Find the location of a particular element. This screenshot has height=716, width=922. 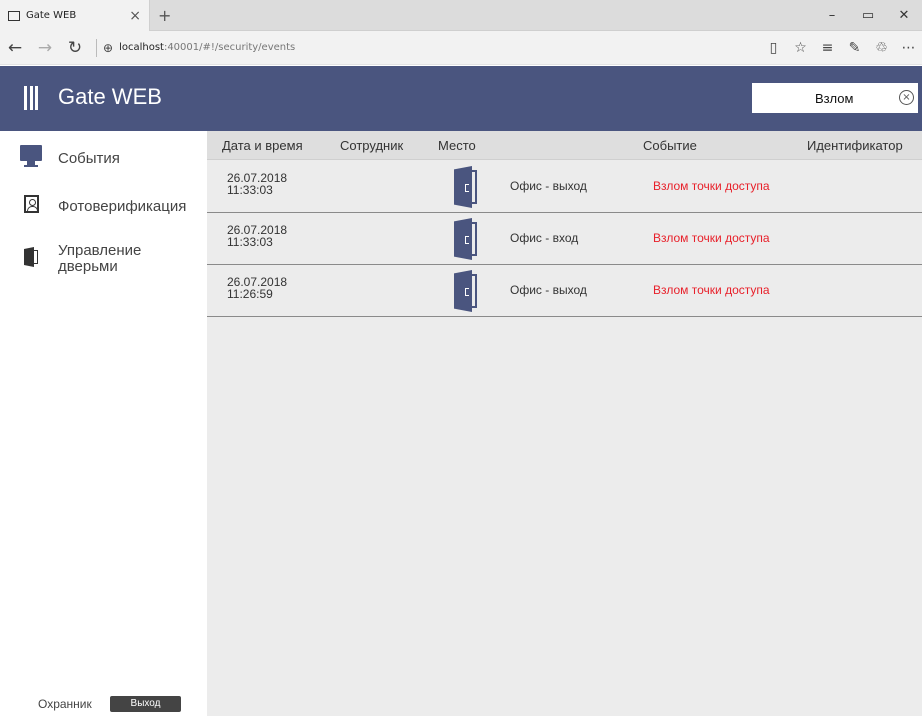

event-datetime: 26.07.2018 11:26:59 is located at coordinates (257, 288).